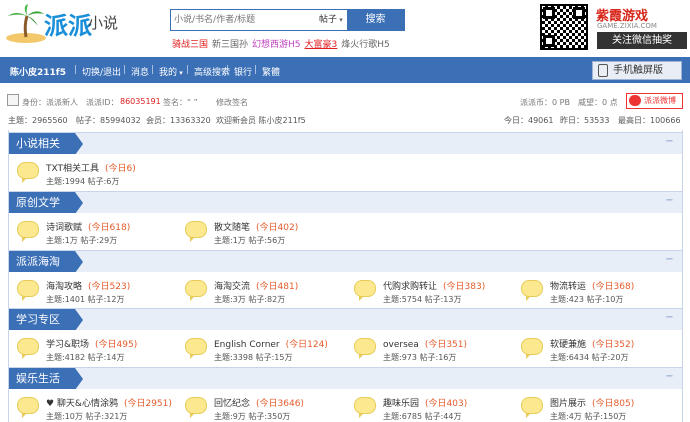  What do you see at coordinates (190, 45) in the screenshot?
I see `hot-link: 骑战三国` at bounding box center [190, 45].